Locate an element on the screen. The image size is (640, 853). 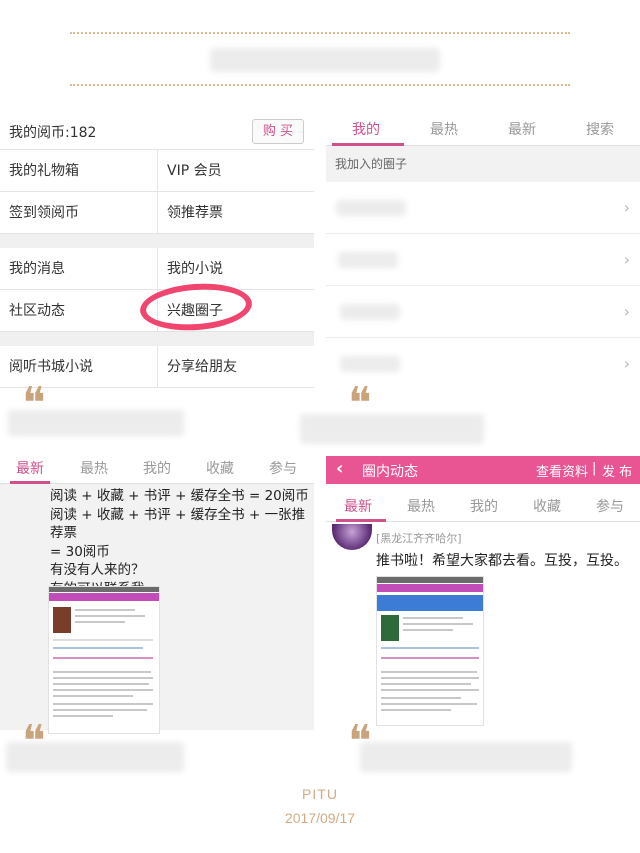
feed-title: 圈内动态 is located at coordinates (390, 472).